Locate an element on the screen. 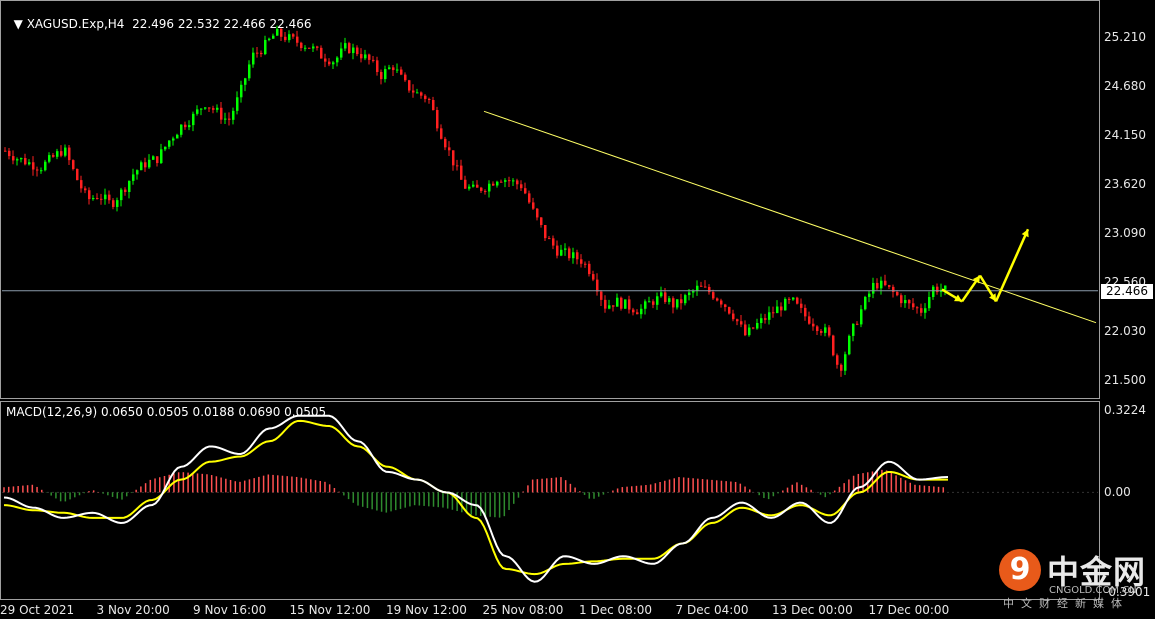 The width and height of the screenshot is (1155, 619). price-tick-label: 22.030 is located at coordinates (1125, 331).